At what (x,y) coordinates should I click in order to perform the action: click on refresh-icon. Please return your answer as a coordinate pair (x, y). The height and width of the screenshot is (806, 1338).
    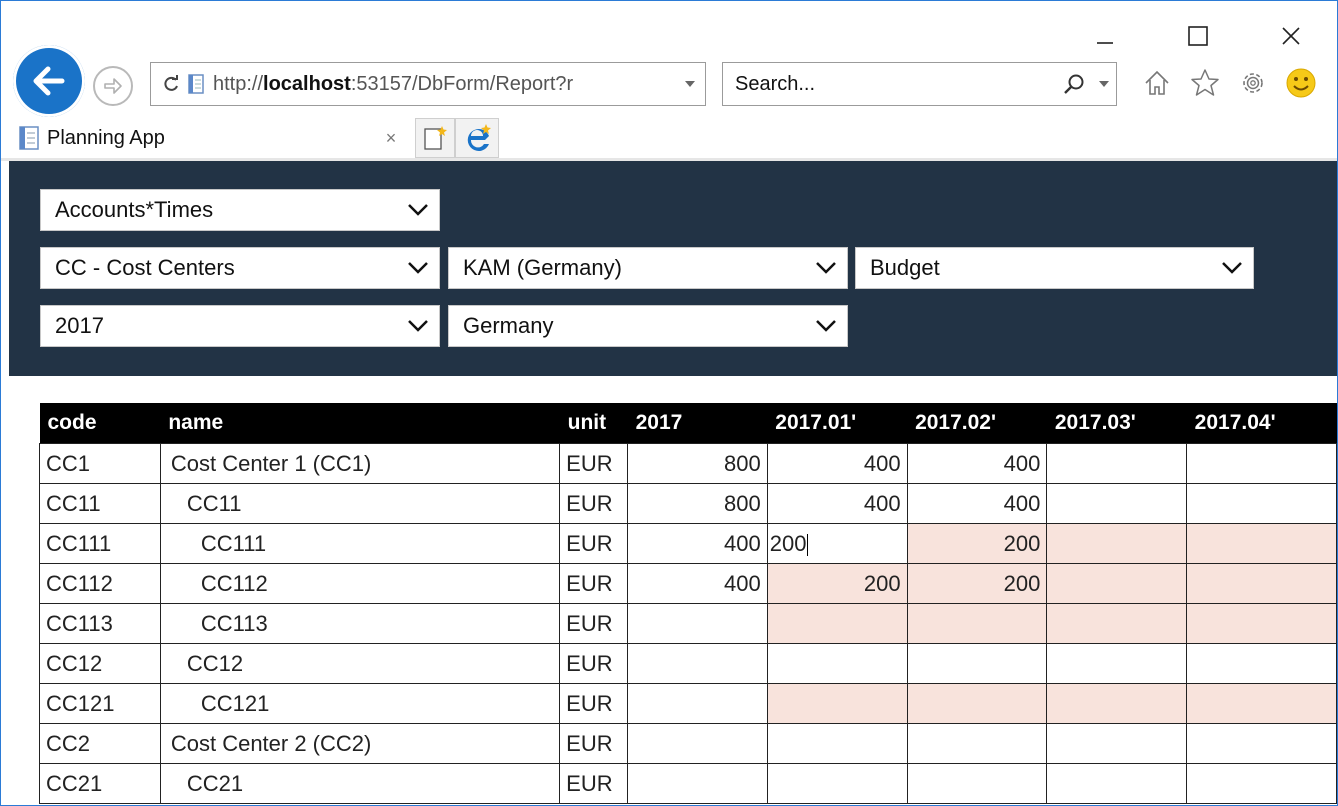
    Looking at the image, I should click on (171, 84).